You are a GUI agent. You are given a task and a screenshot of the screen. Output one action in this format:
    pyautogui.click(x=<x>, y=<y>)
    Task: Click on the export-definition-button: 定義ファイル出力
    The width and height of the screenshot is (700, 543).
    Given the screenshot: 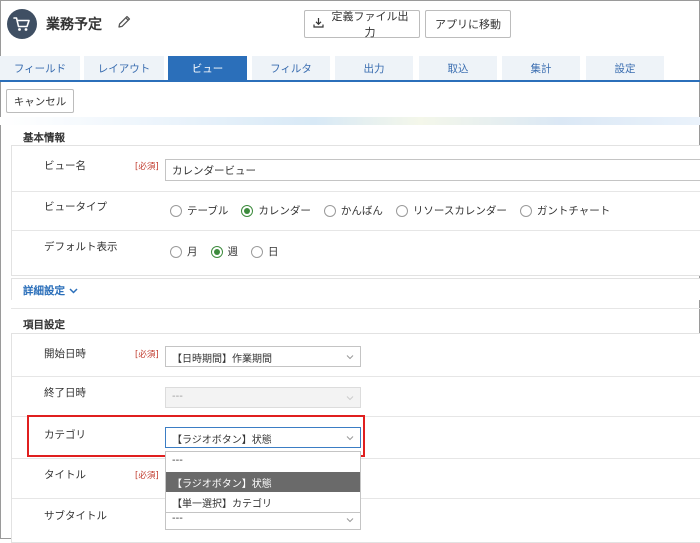 What is the action you would take?
    pyautogui.click(x=362, y=24)
    